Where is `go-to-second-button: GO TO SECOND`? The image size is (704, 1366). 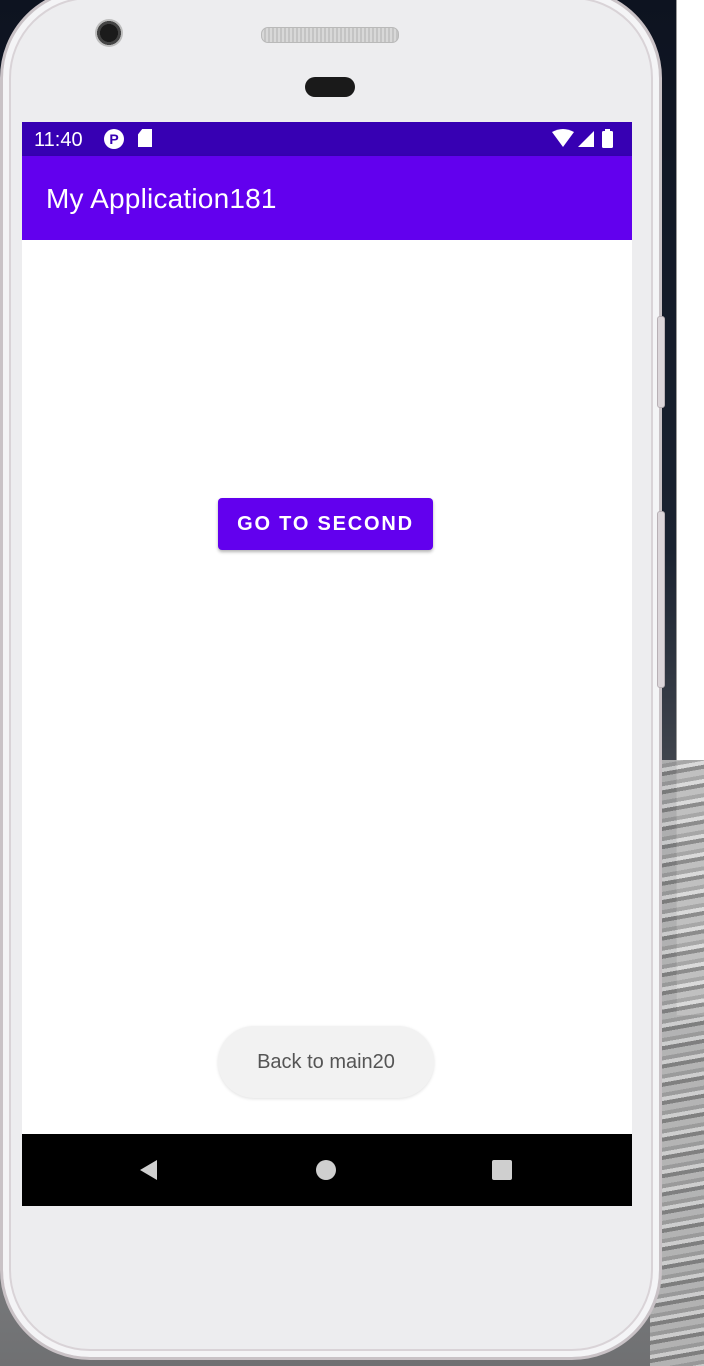
go-to-second-button: GO TO SECOND is located at coordinates (325, 524).